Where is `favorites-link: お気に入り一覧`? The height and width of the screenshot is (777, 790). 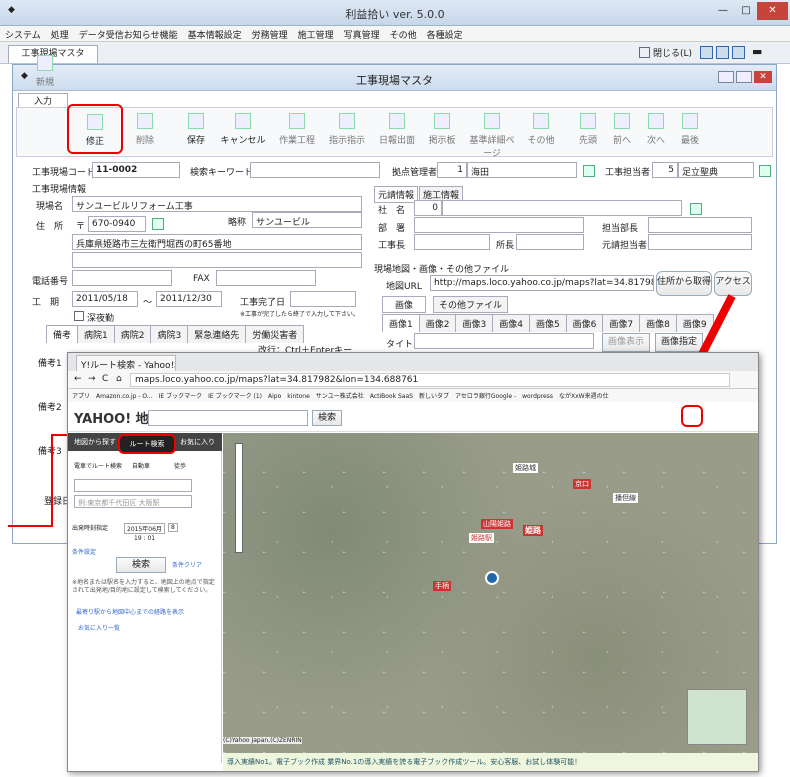
favorites-link: お気に入り一覧 is located at coordinates (99, 627).